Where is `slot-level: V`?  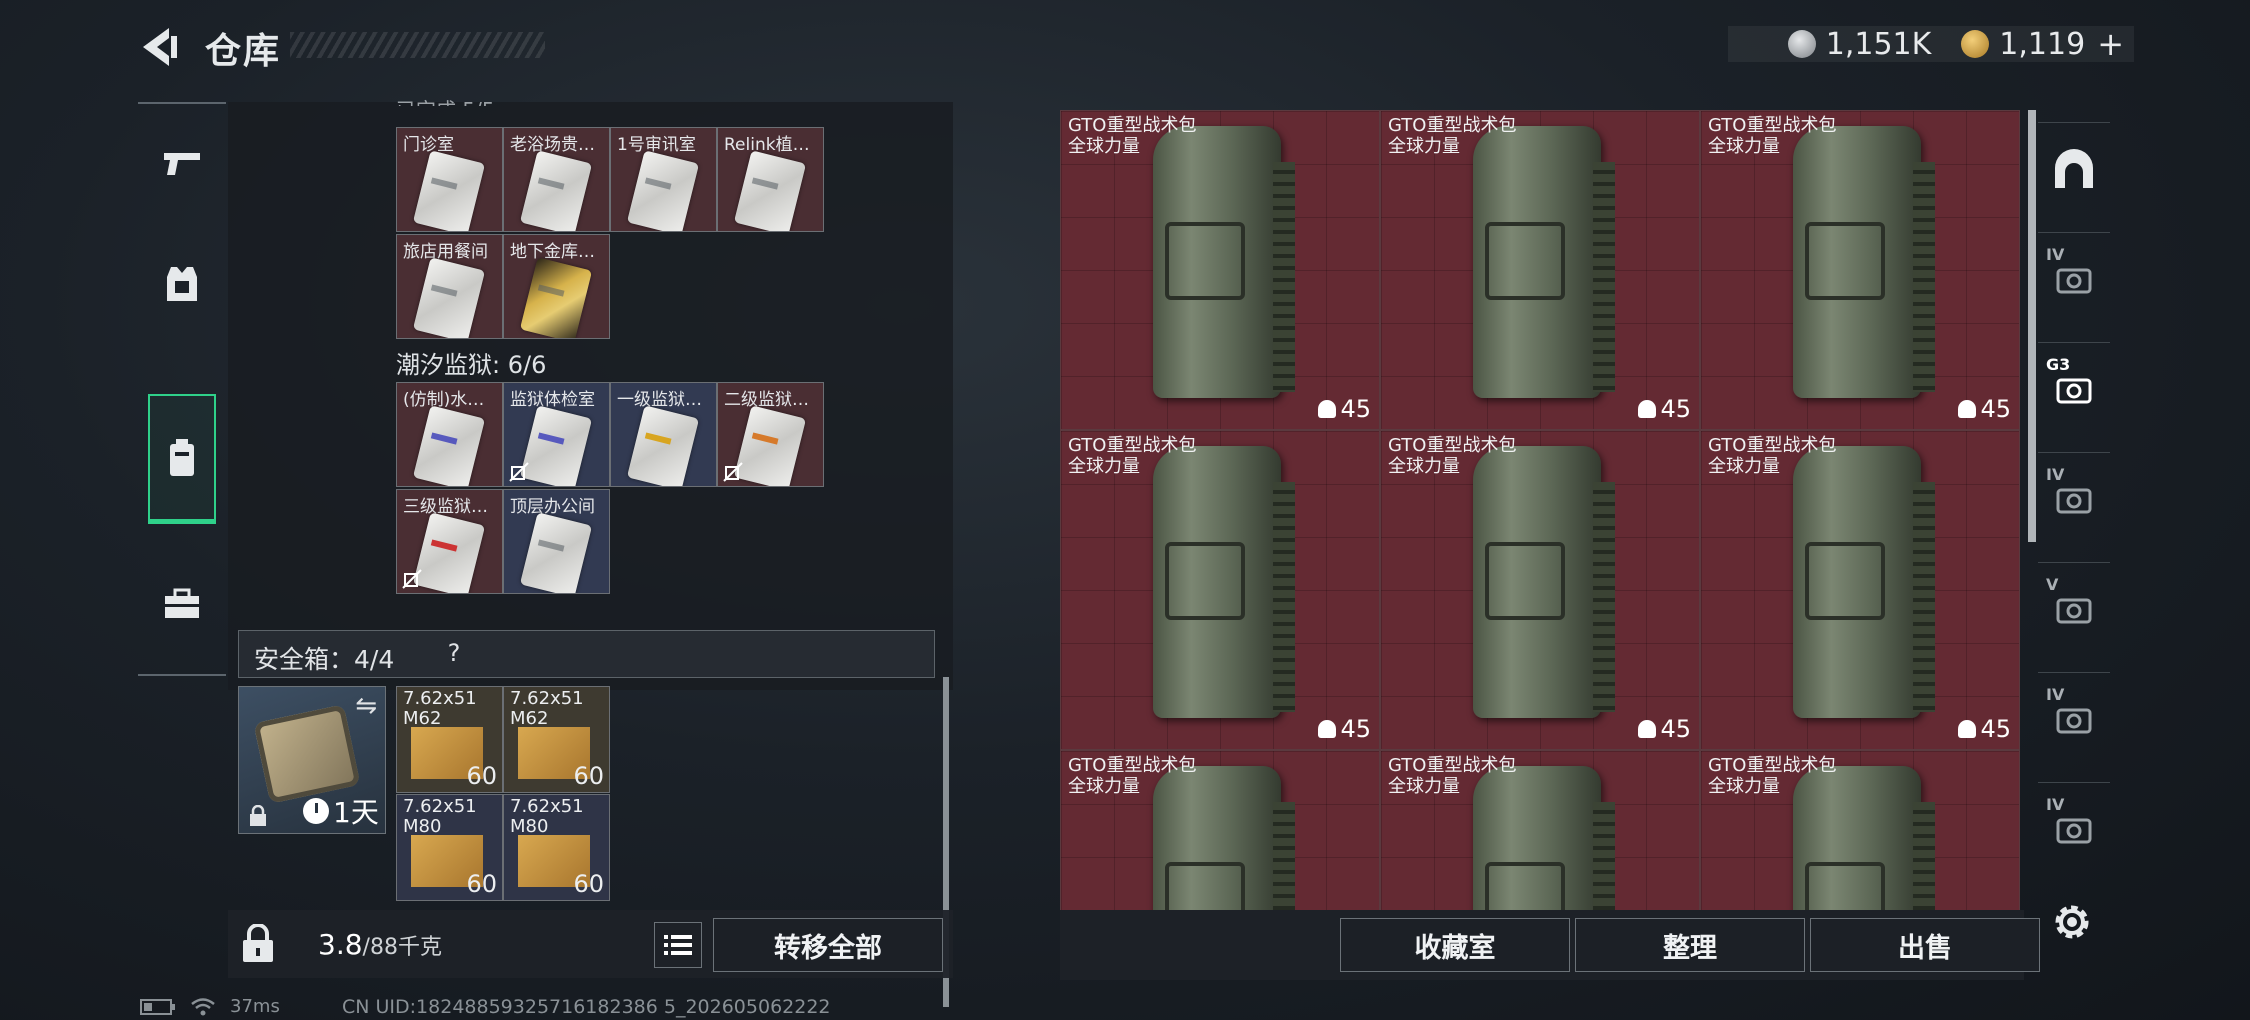
slot-level: V is located at coordinates (2052, 584).